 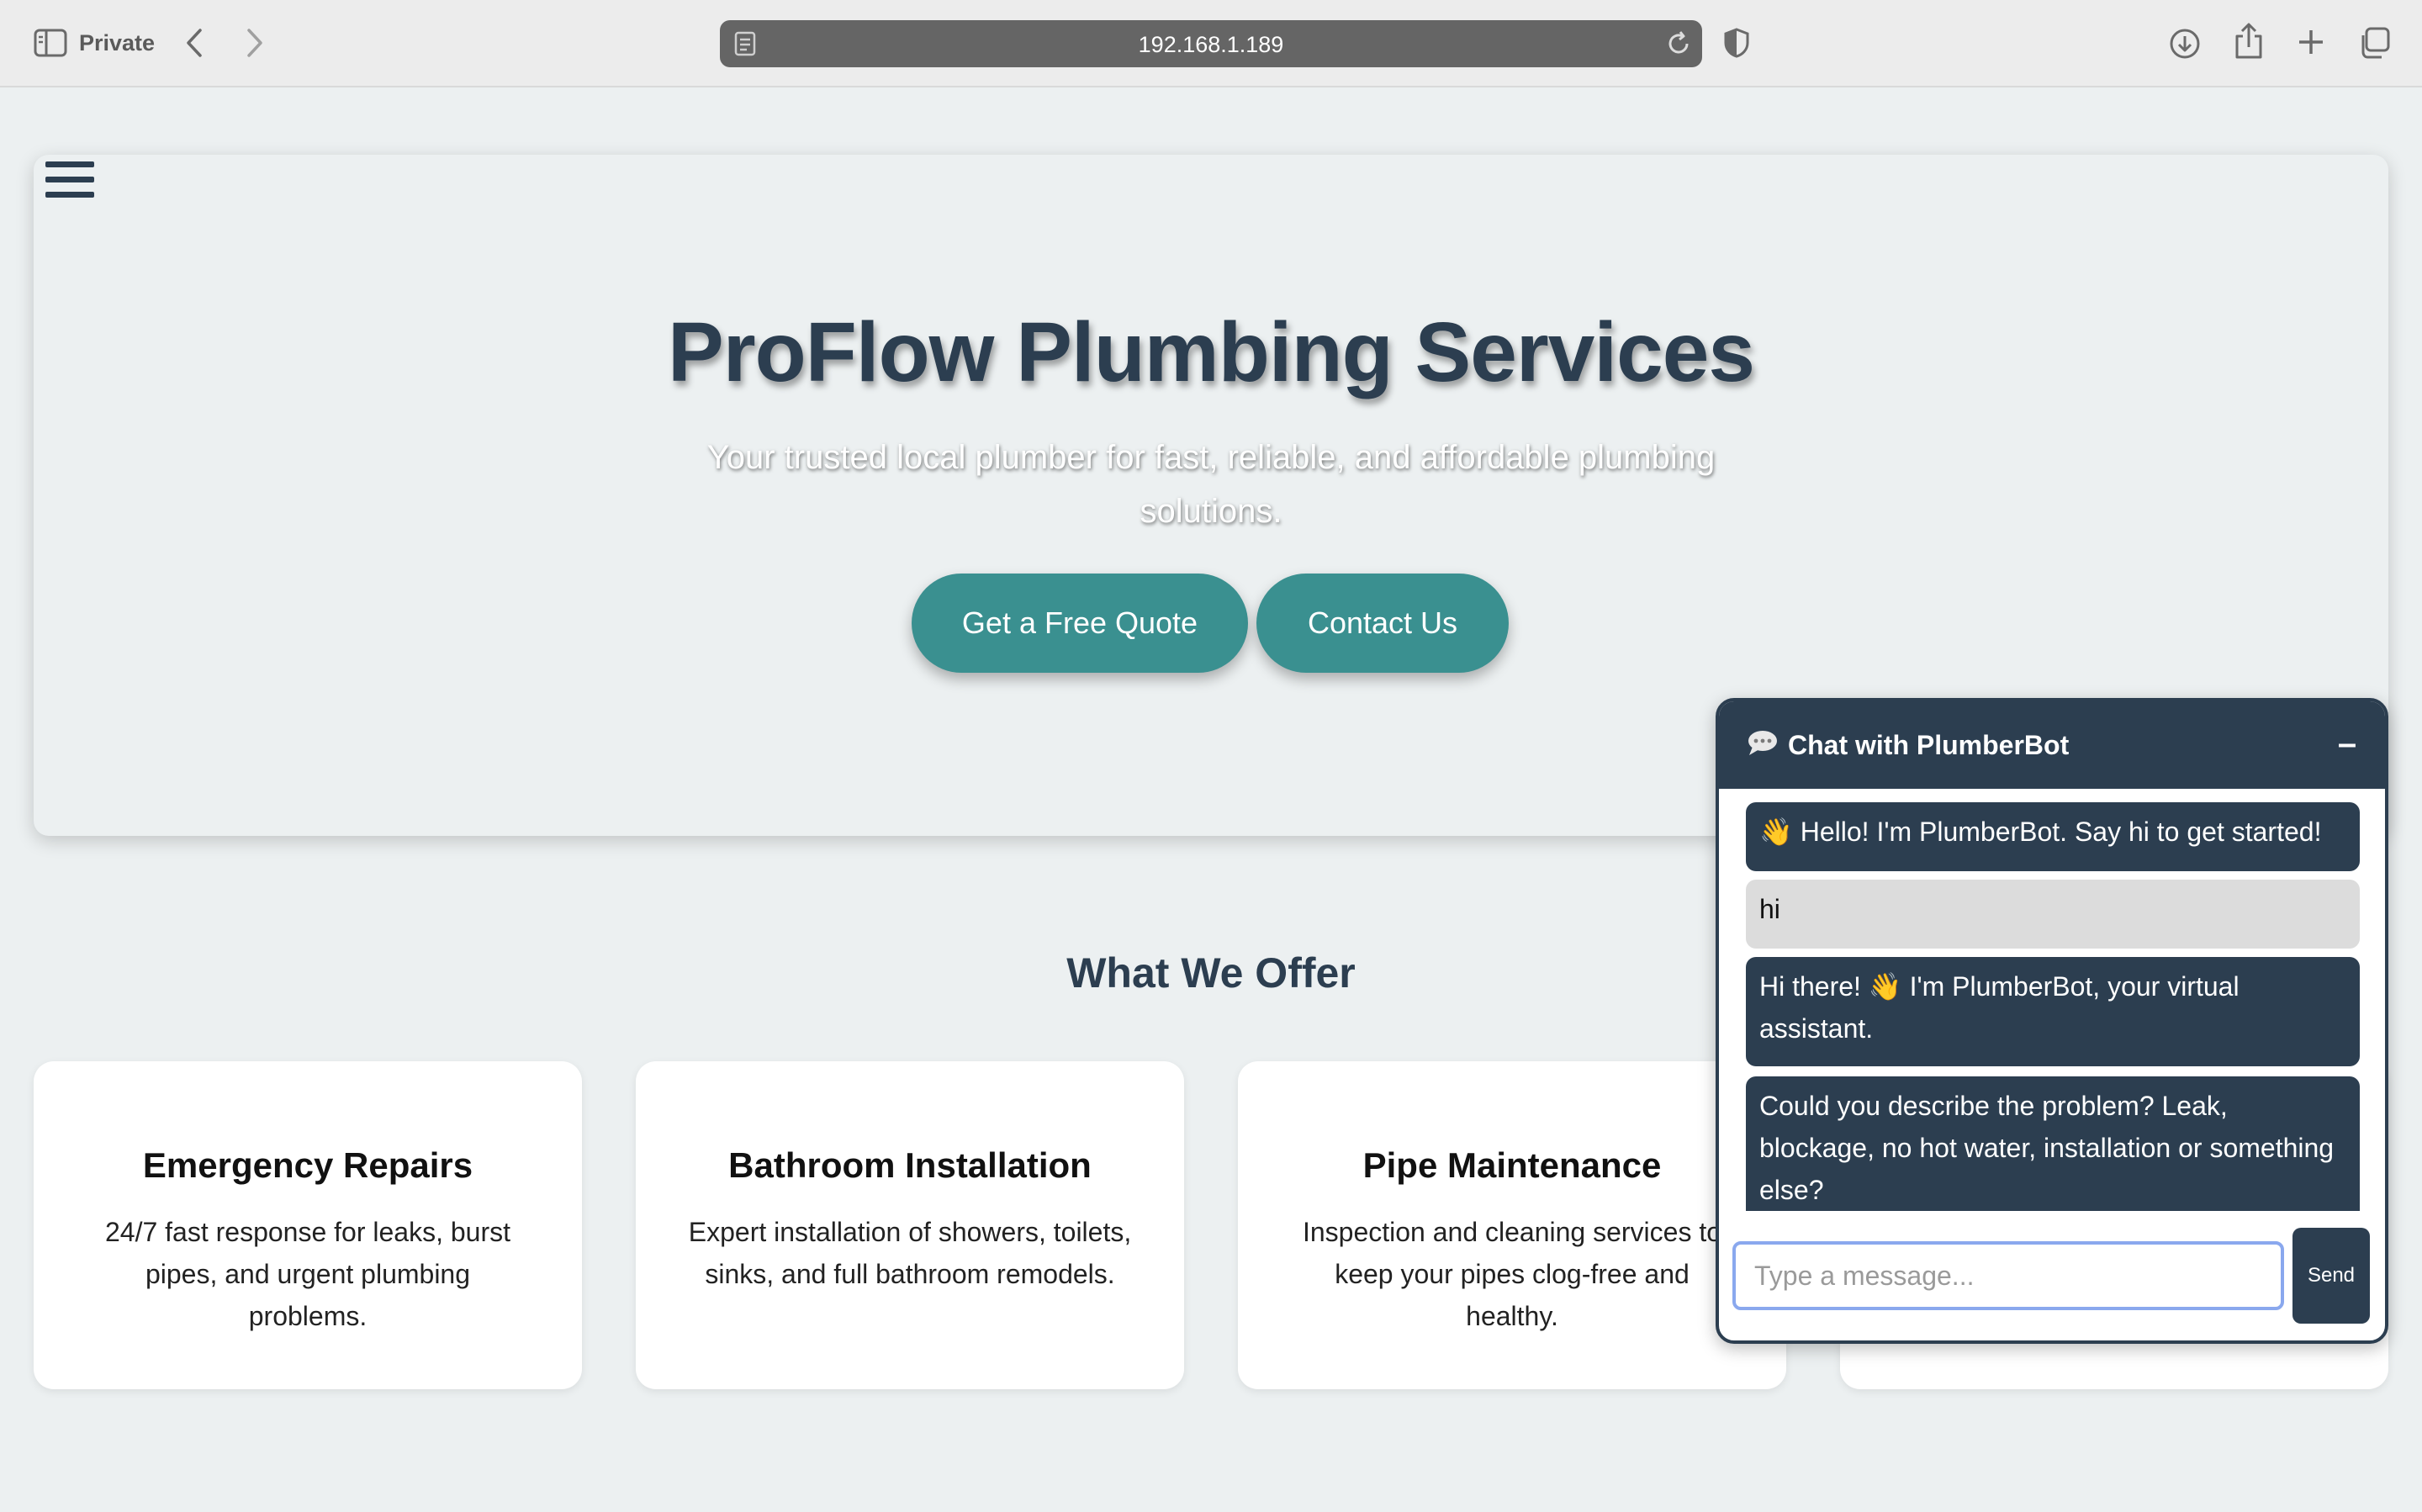 What do you see at coordinates (2311, 42) in the screenshot?
I see `plus-icon` at bounding box center [2311, 42].